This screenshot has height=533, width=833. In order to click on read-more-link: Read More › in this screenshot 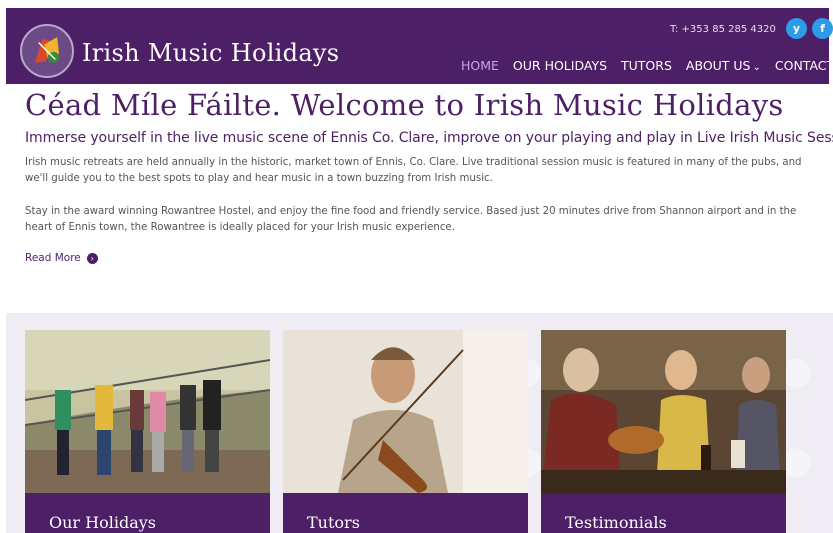, I will do `click(61, 258)`.